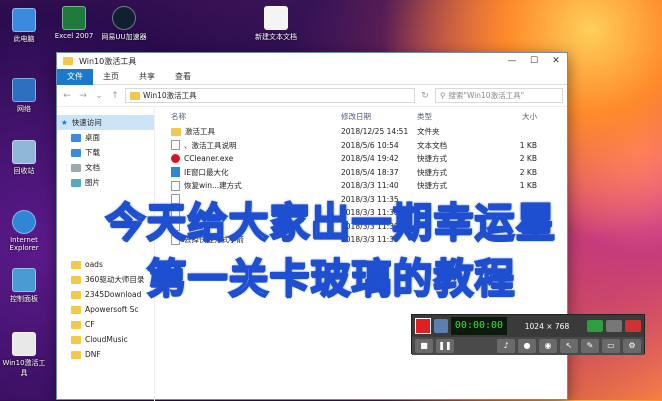 This screenshot has height=401, width=662. I want to click on sidebar-item-downloads: 下载, so click(105, 152).